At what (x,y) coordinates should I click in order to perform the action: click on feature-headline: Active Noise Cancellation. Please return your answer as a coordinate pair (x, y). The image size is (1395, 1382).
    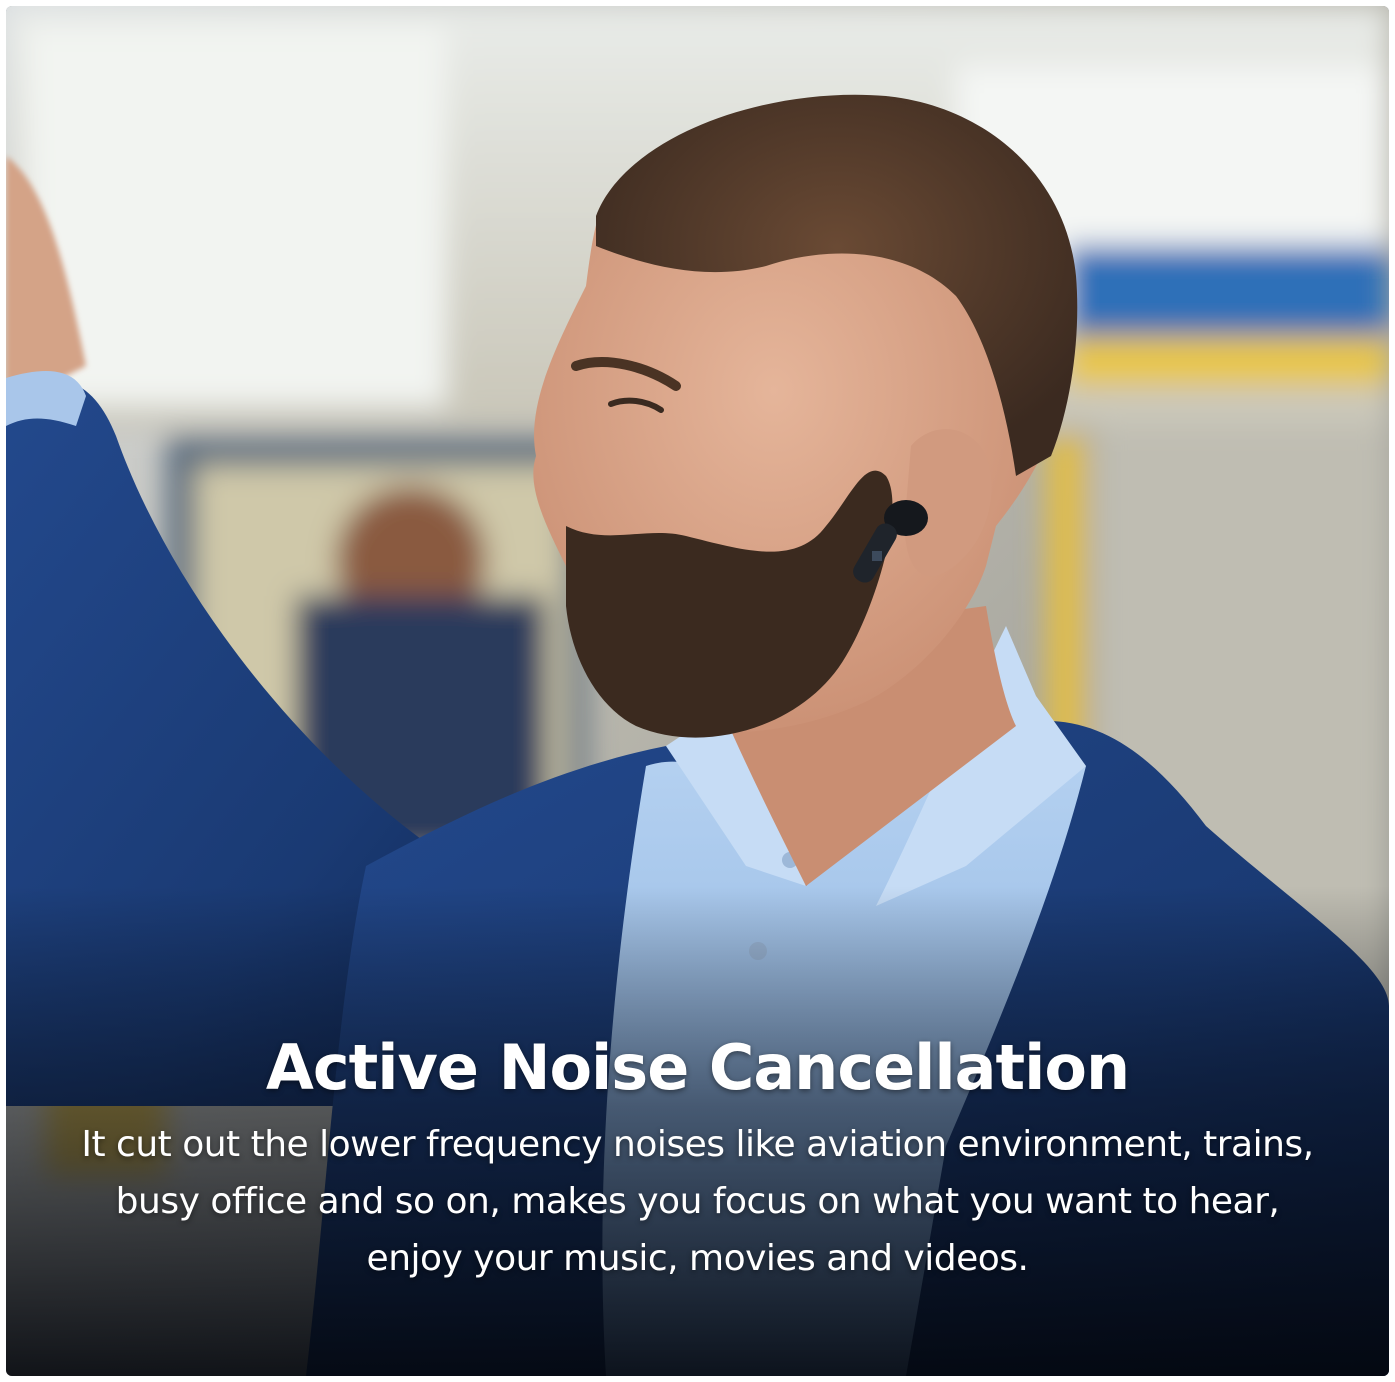
    Looking at the image, I should click on (697, 1067).